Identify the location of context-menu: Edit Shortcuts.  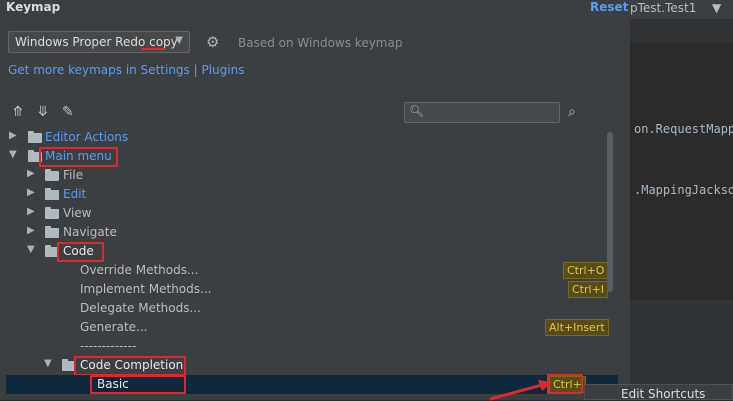
(658, 392).